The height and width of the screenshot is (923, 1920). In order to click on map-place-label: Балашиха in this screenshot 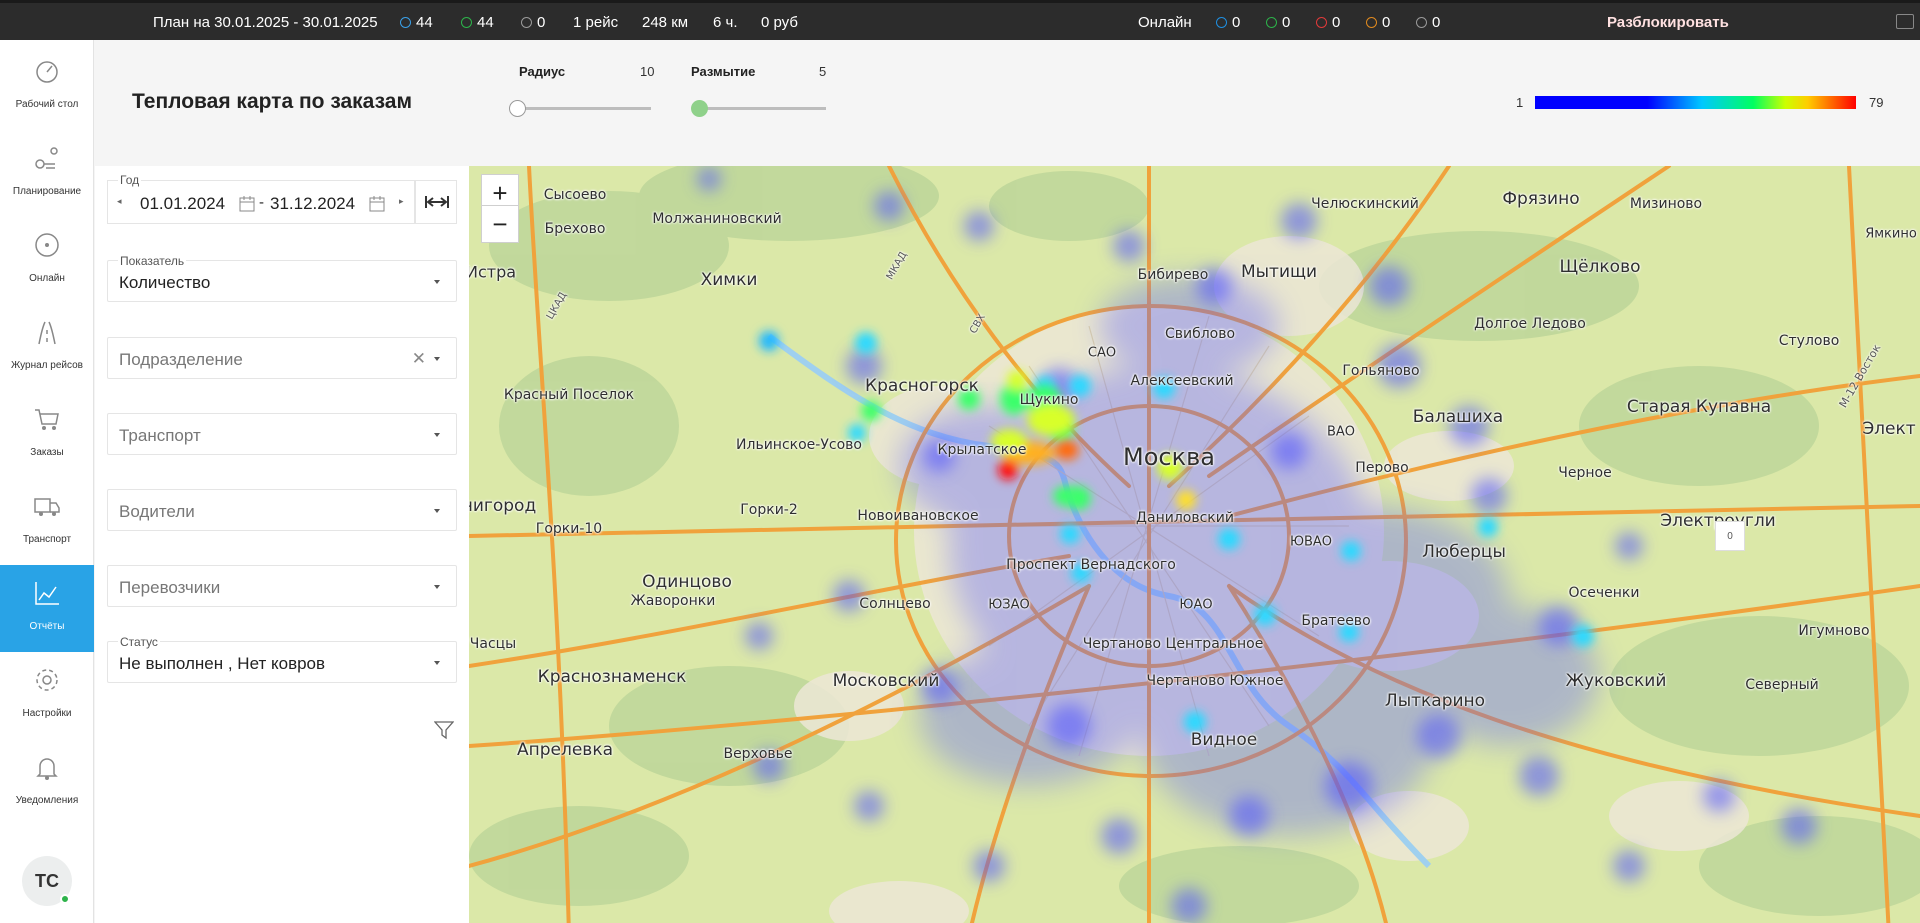, I will do `click(1458, 417)`.